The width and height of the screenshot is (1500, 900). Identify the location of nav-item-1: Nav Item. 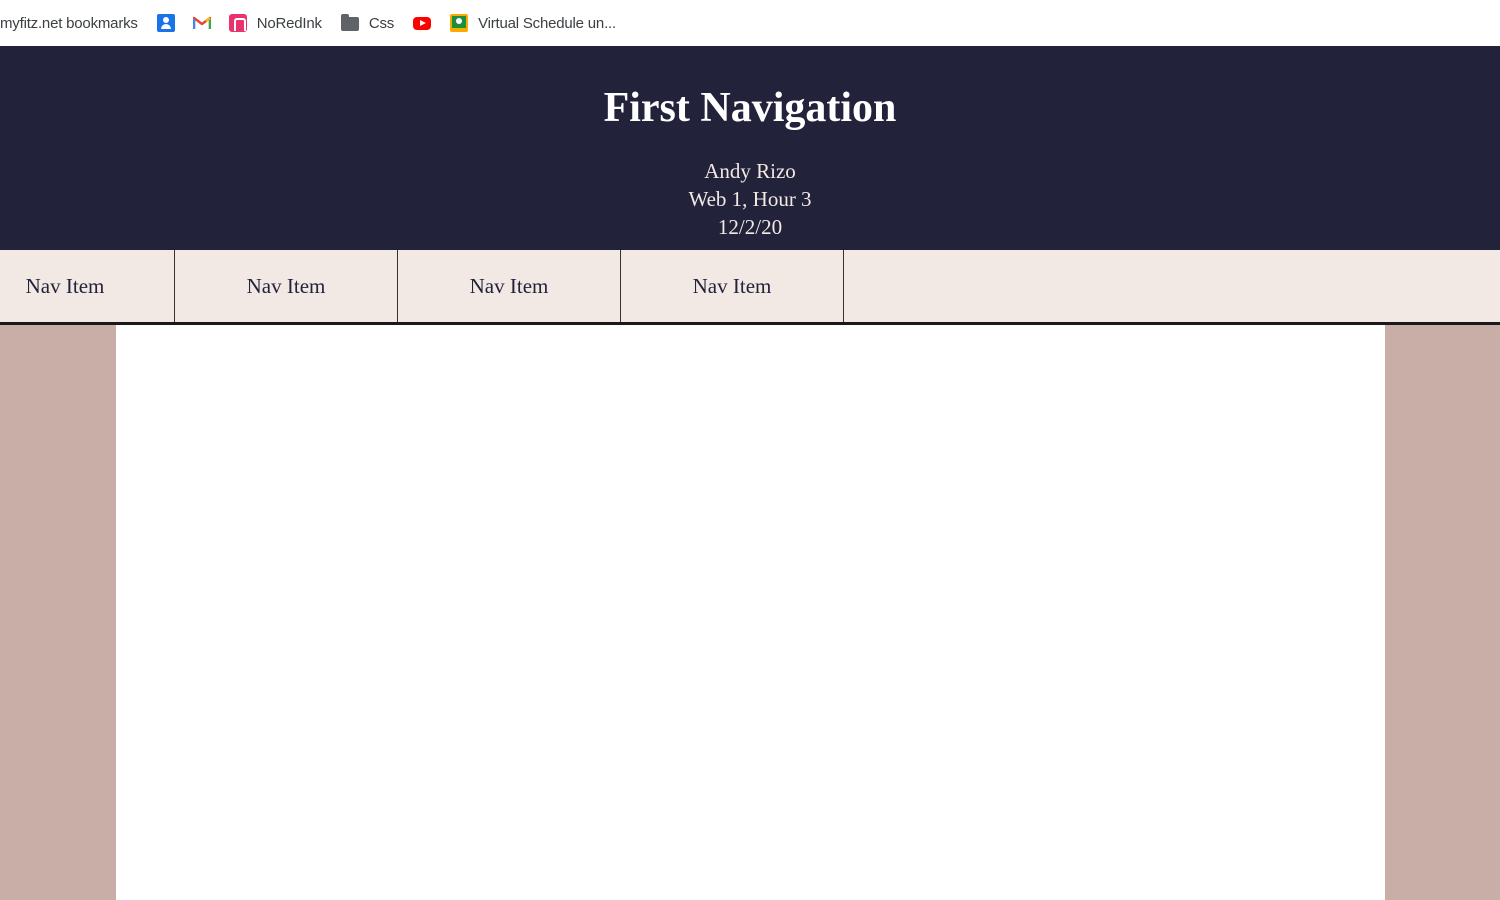
(87, 286).